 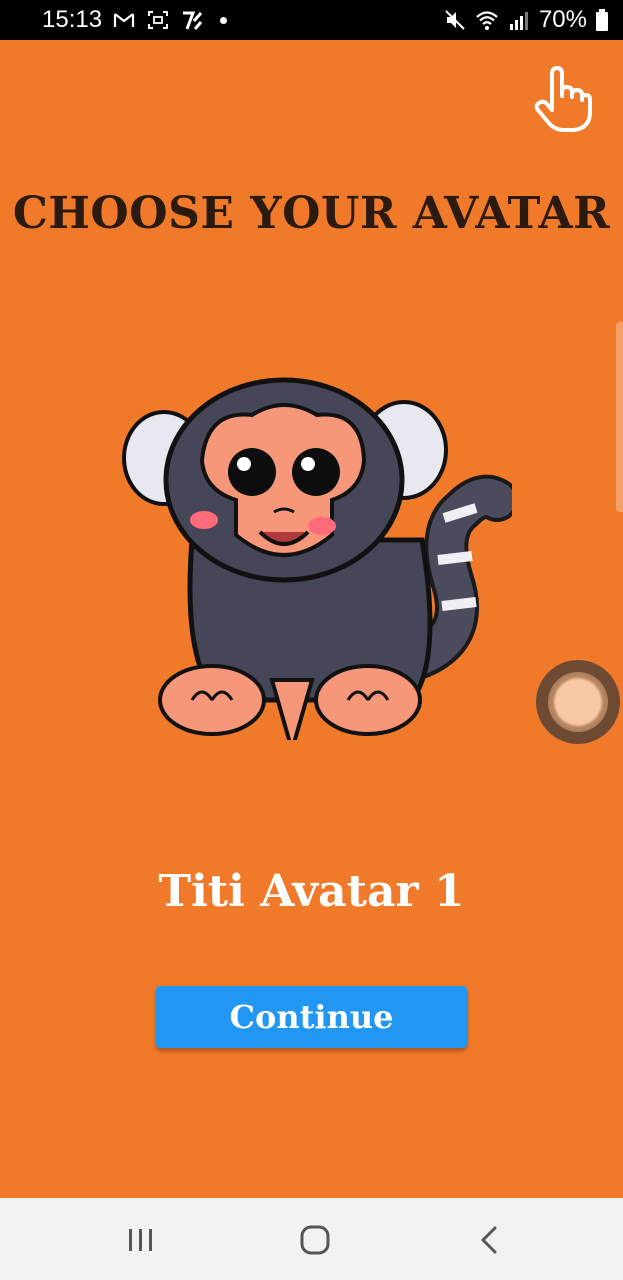 I want to click on status-left: 15:13, so click(x=135, y=20).